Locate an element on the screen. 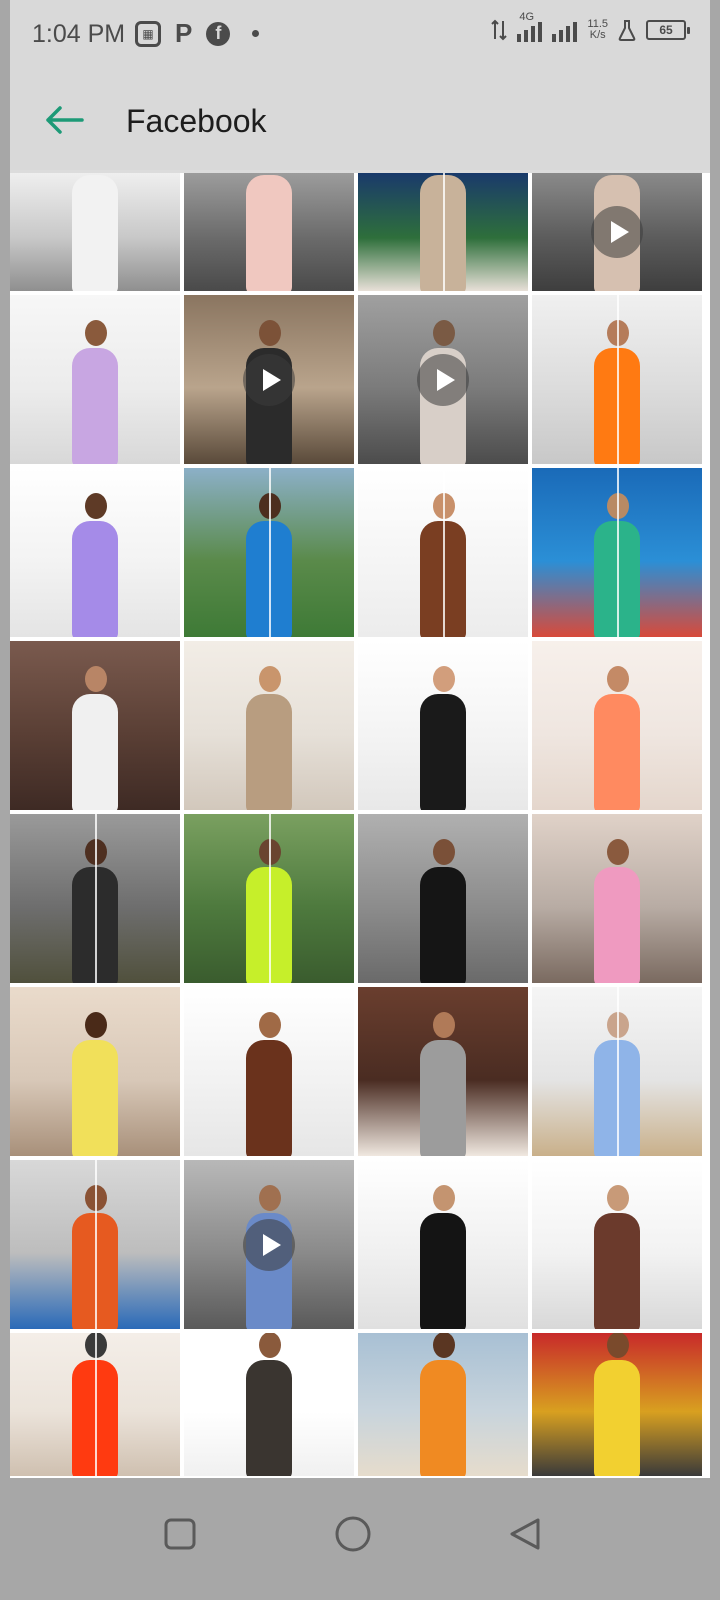  p-app-icon: P is located at coordinates (184, 33).